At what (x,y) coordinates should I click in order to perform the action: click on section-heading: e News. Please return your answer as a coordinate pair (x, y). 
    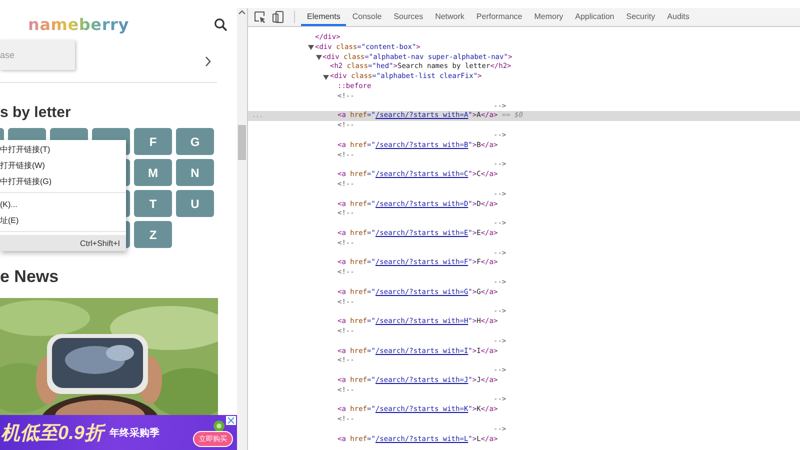
    Looking at the image, I should click on (30, 277).